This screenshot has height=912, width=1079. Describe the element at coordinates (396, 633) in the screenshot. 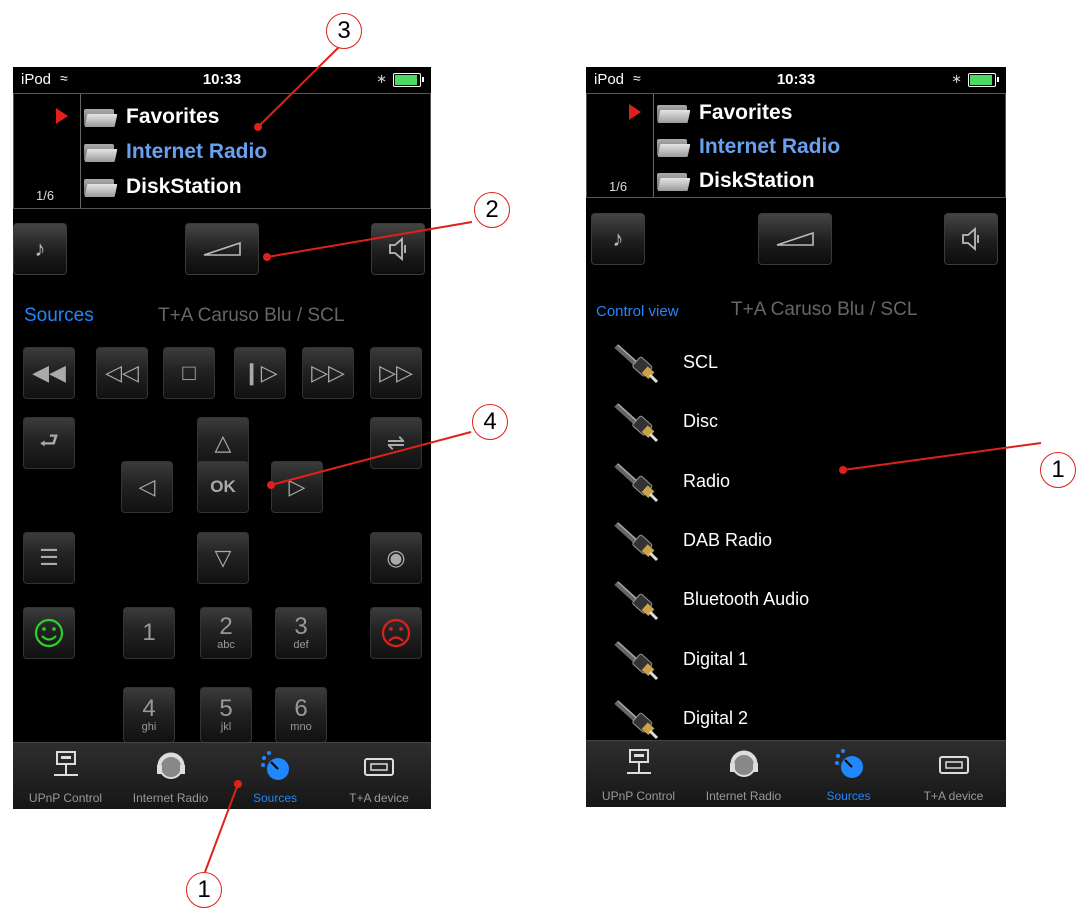

I see `frown-button` at that location.